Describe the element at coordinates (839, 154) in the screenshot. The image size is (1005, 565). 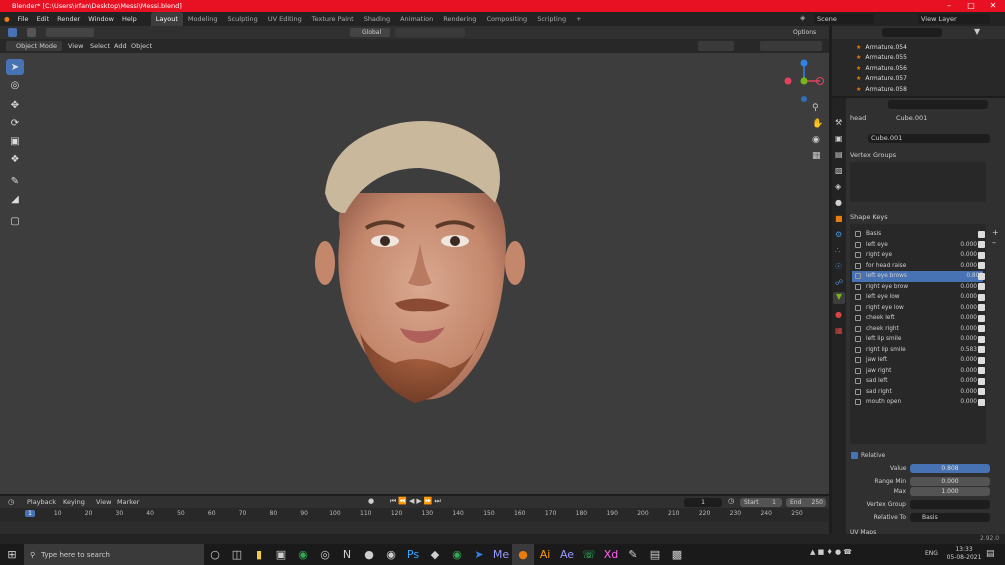
I see `output-tab-icon: ▤` at that location.